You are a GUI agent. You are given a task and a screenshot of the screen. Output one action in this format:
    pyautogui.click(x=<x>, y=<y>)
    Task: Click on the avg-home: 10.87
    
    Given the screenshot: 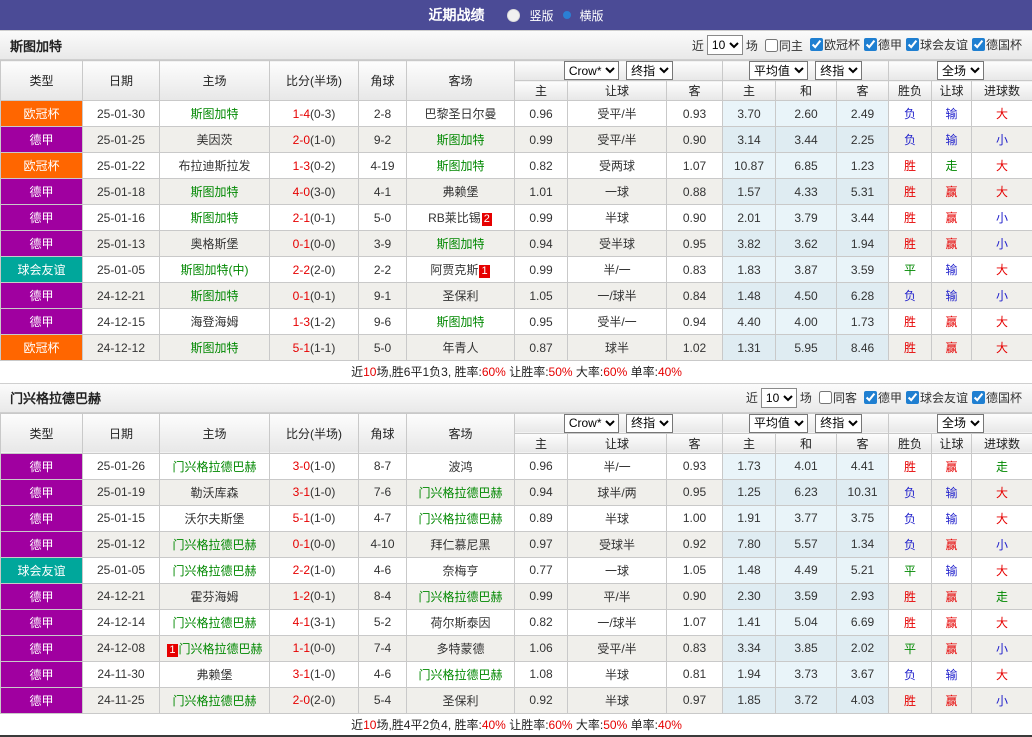 What is the action you would take?
    pyautogui.click(x=749, y=166)
    